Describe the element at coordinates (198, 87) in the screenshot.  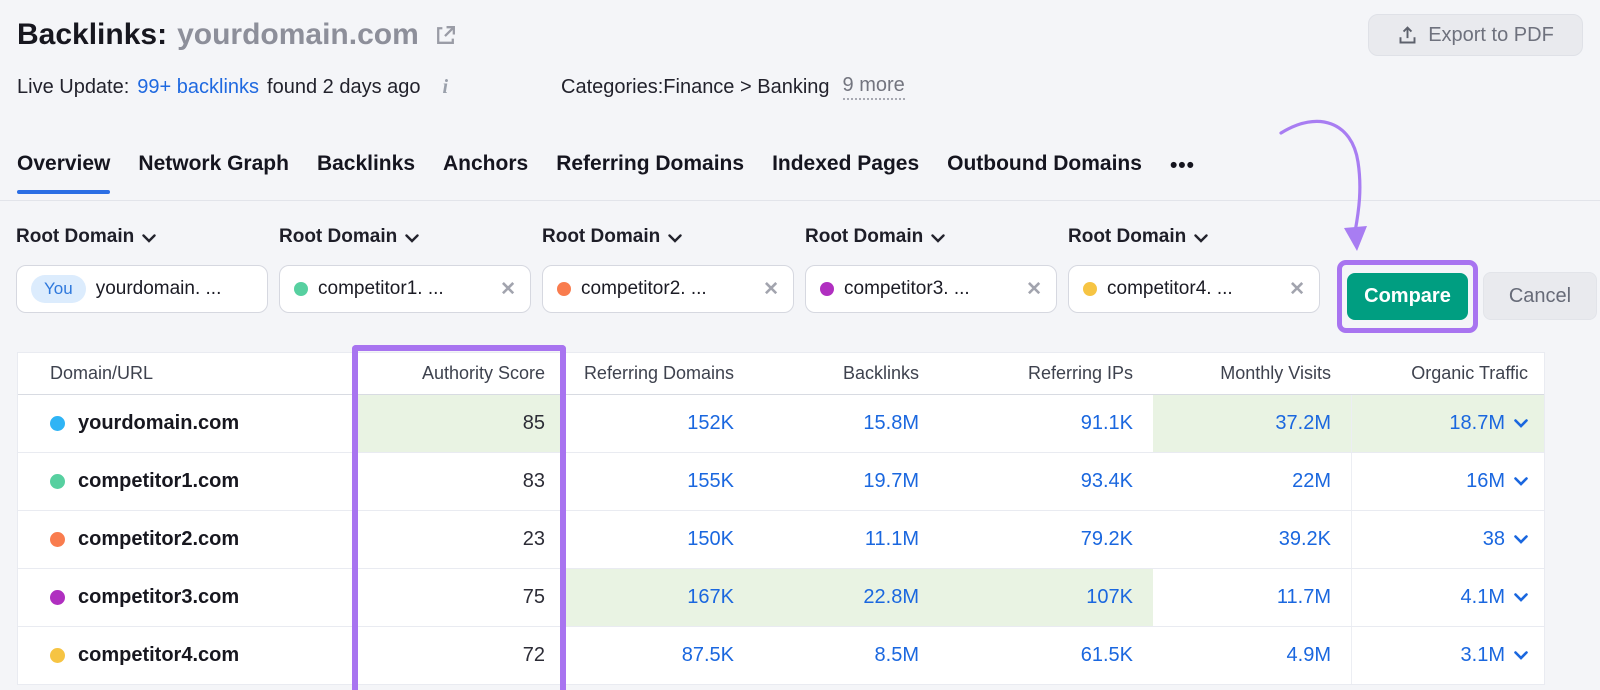
I see `backlinks-count-link: 99+ backlinks` at that location.